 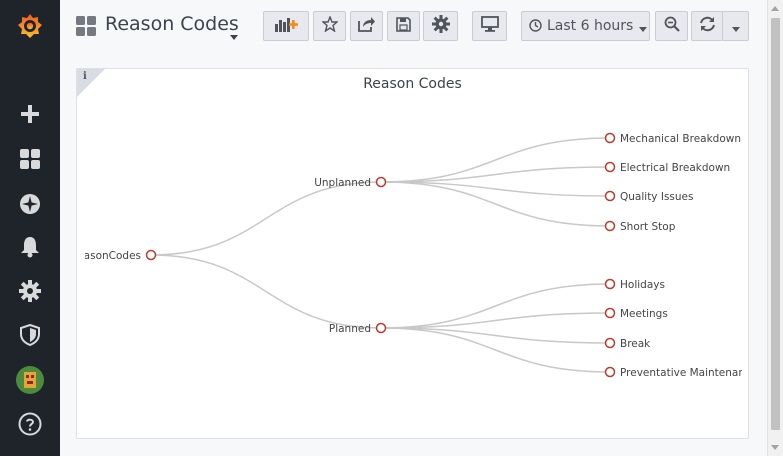 I want to click on add-panel-icon, so click(x=286, y=26).